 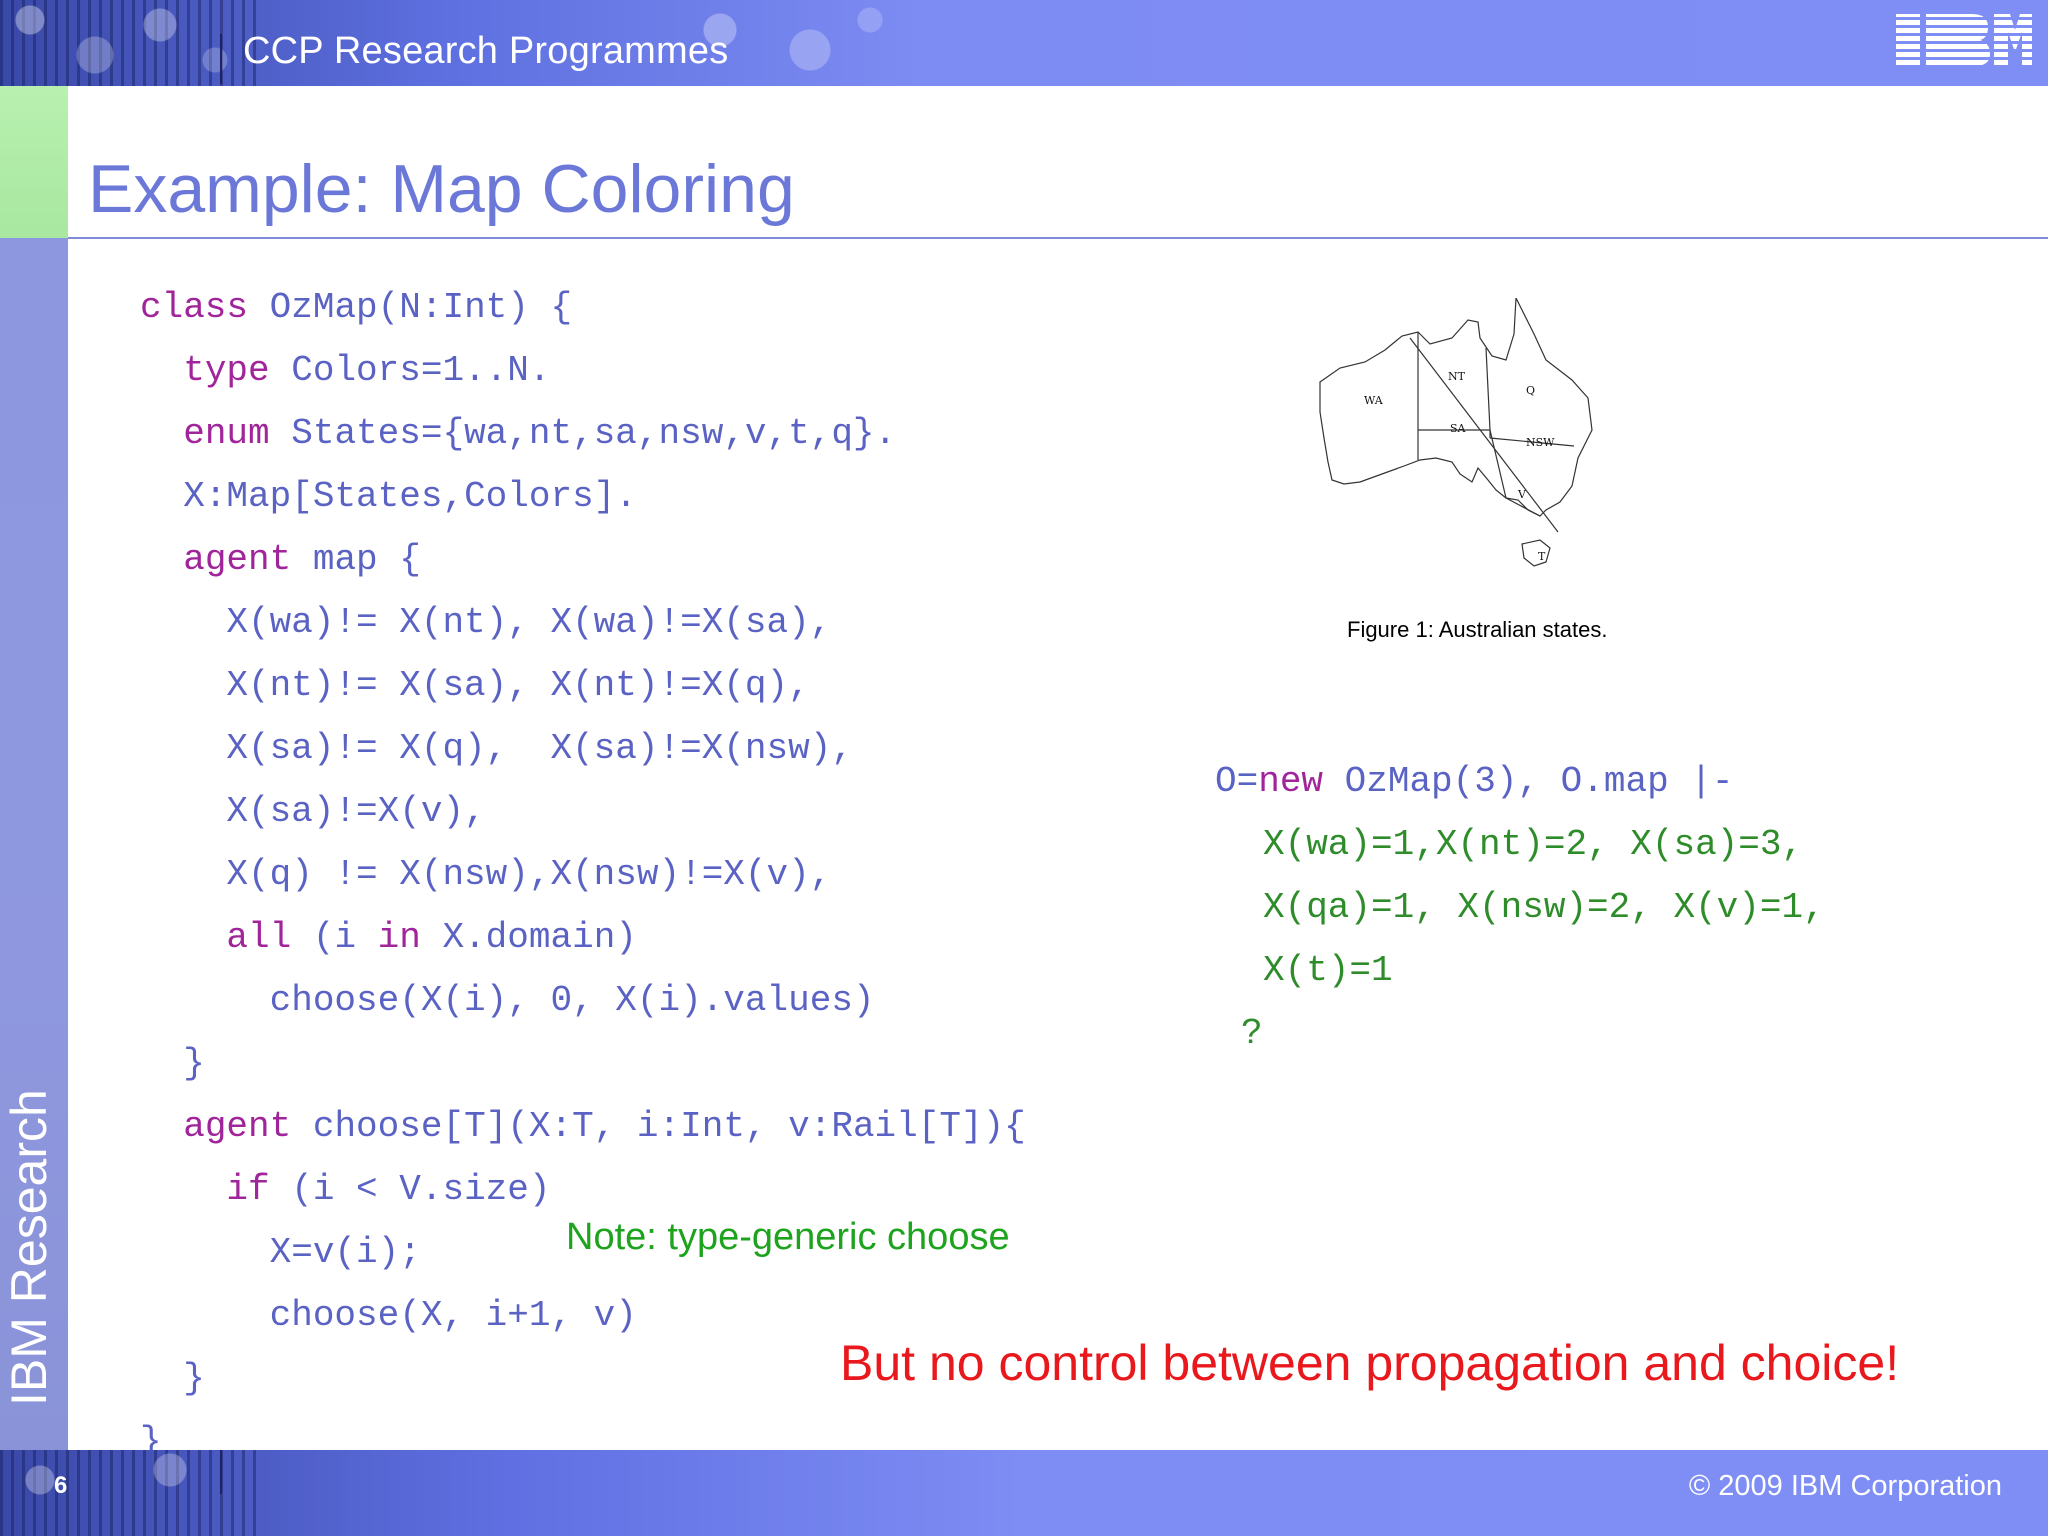 What do you see at coordinates (1477, 629) in the screenshot?
I see `figure-caption: Figure 1: Australian states.` at bounding box center [1477, 629].